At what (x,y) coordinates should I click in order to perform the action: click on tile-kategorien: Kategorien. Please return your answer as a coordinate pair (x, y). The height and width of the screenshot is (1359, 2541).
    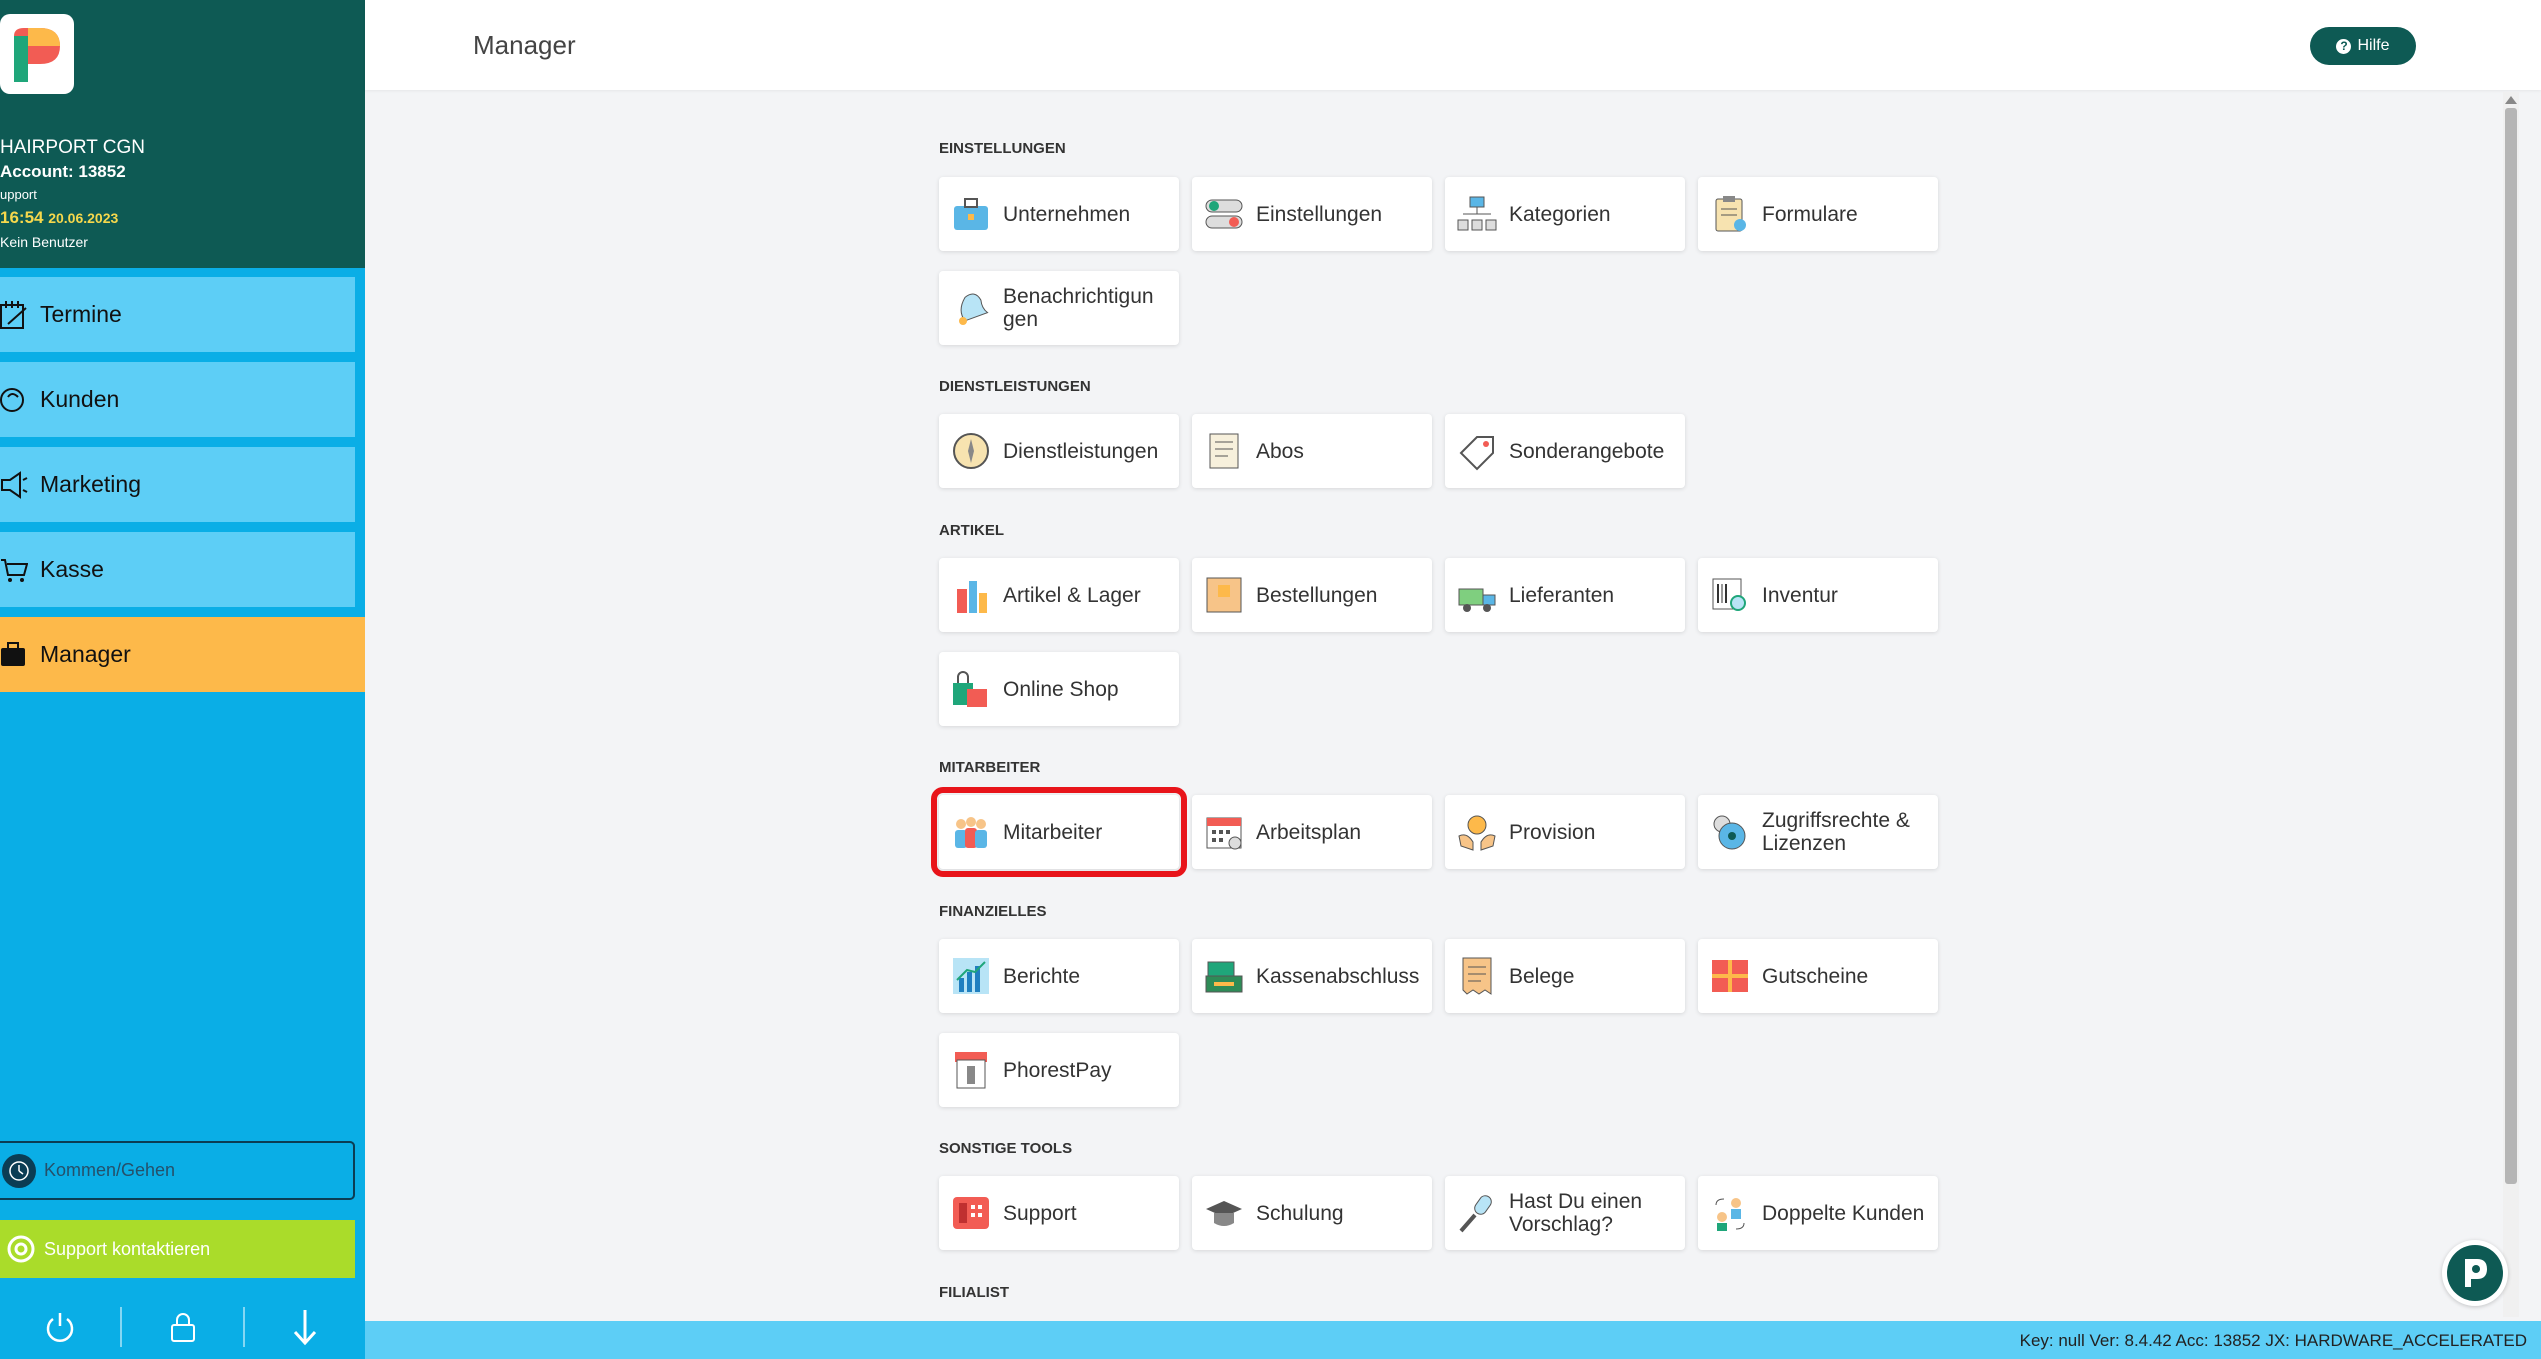
    Looking at the image, I should click on (1565, 214).